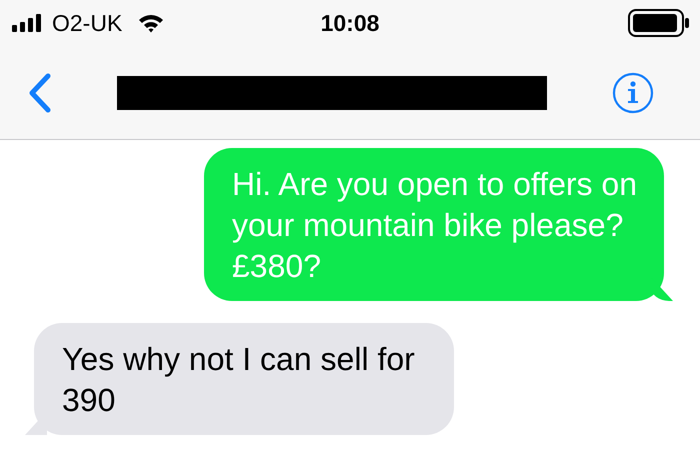 Image resolution: width=700 pixels, height=466 pixels. I want to click on info-icon, so click(633, 93).